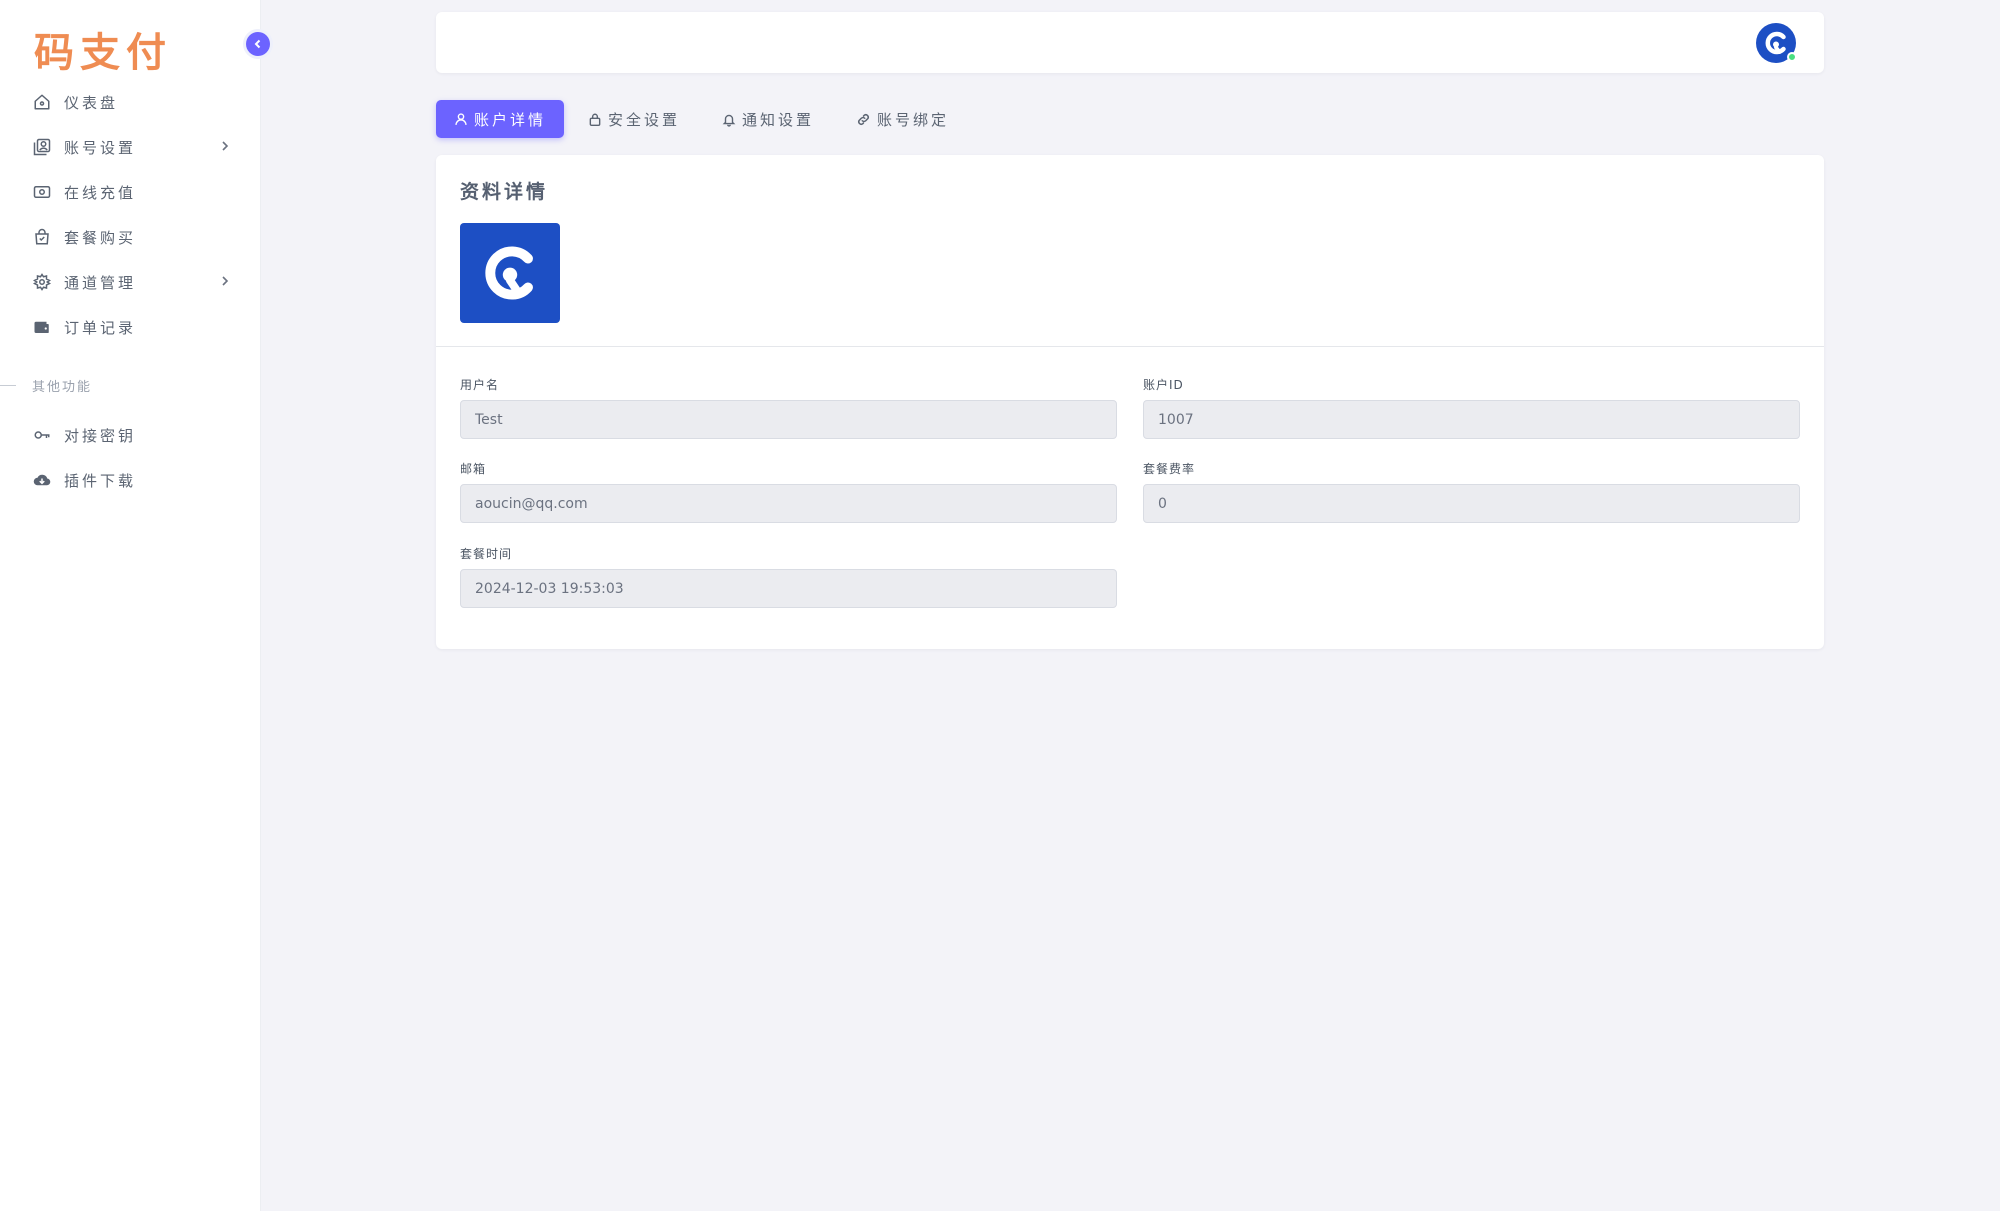 Image resolution: width=2000 pixels, height=1211 pixels. What do you see at coordinates (486, 554) in the screenshot?
I see `package-time-label: 套餐时间` at bounding box center [486, 554].